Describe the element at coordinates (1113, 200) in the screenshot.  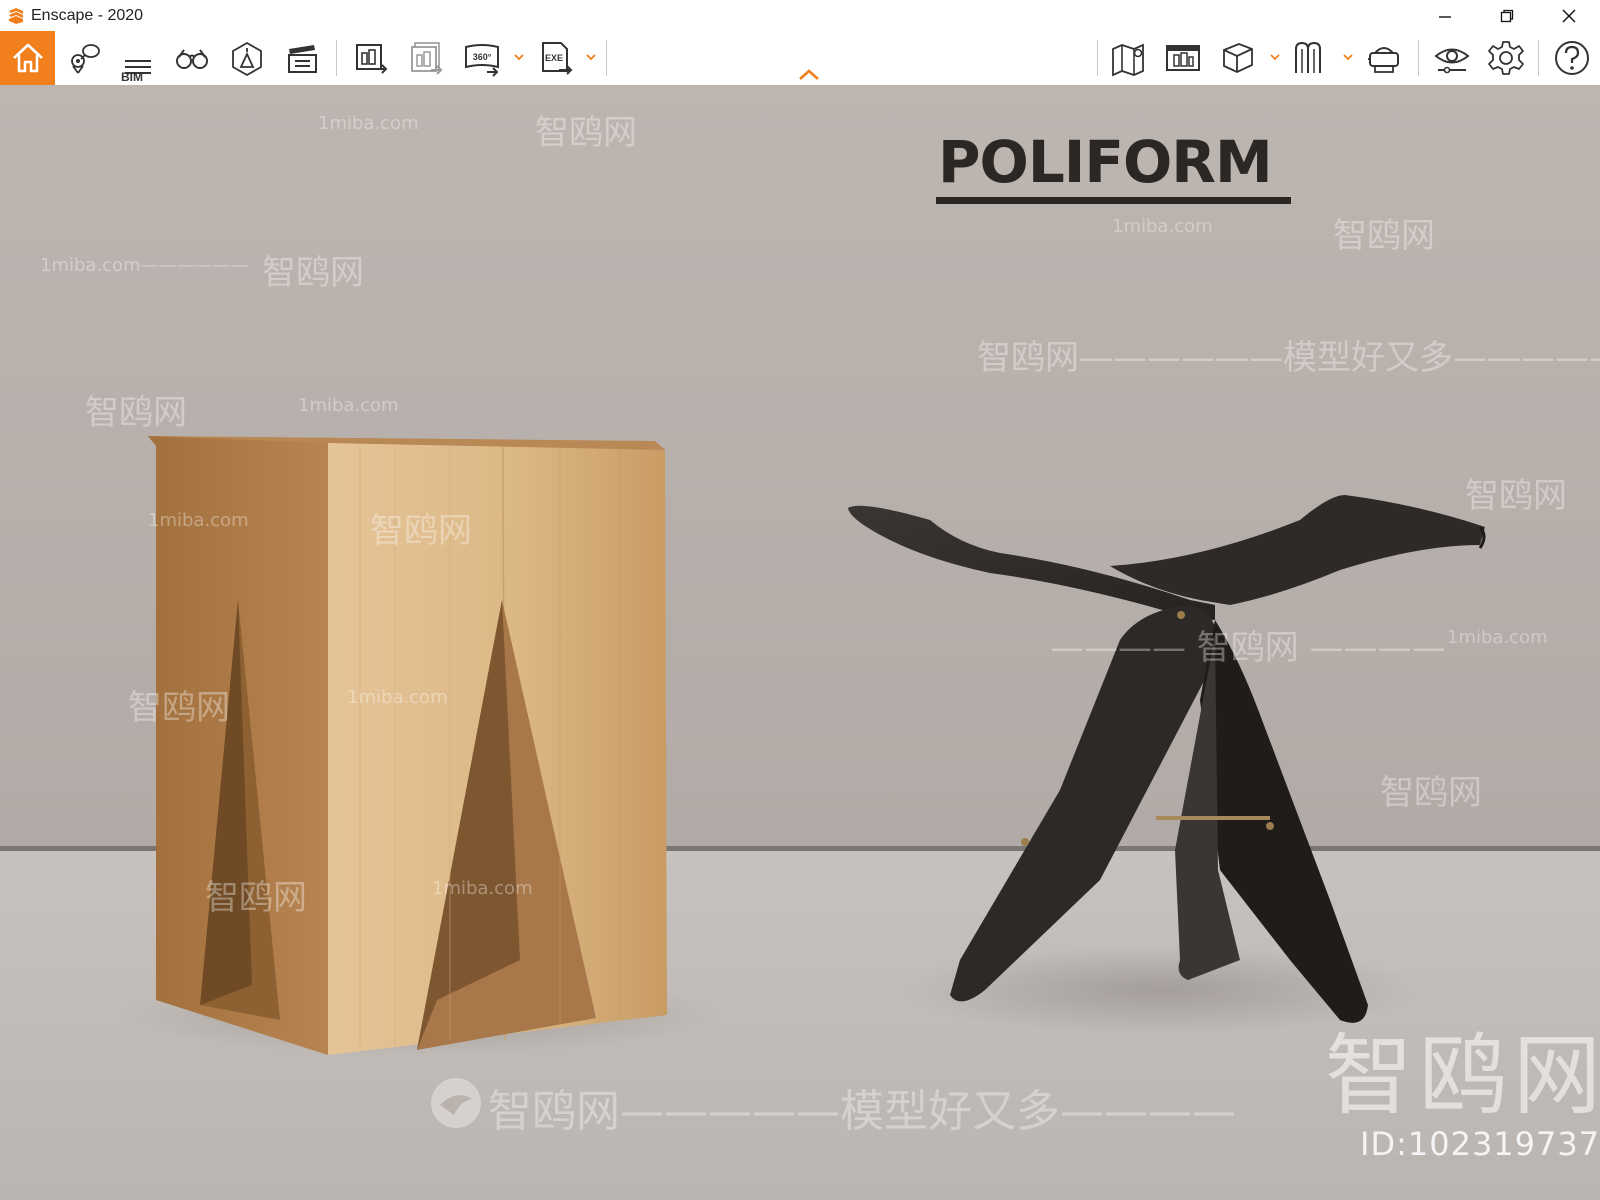
I see `brand-underline` at that location.